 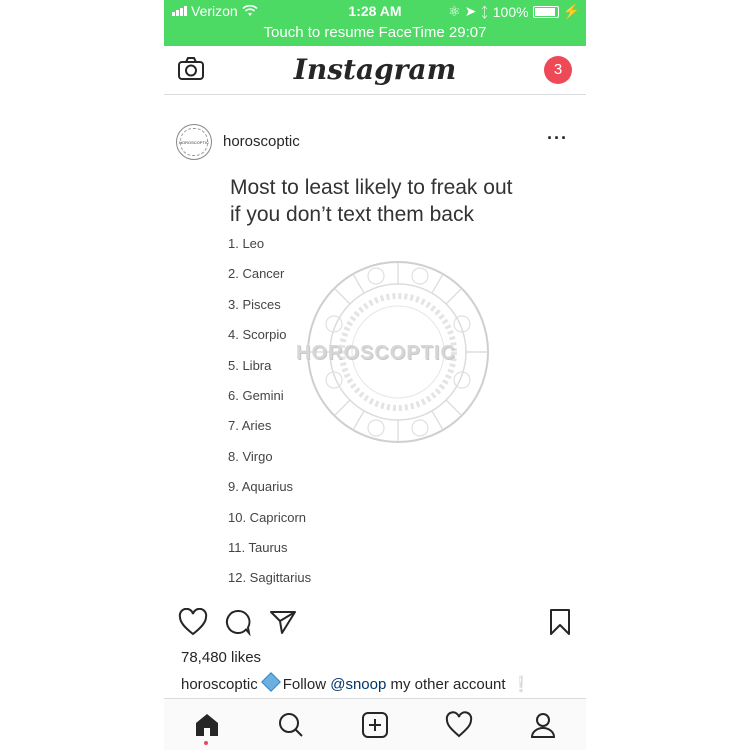 I want to click on instagram-logo: Instagram, so click(x=375, y=69).